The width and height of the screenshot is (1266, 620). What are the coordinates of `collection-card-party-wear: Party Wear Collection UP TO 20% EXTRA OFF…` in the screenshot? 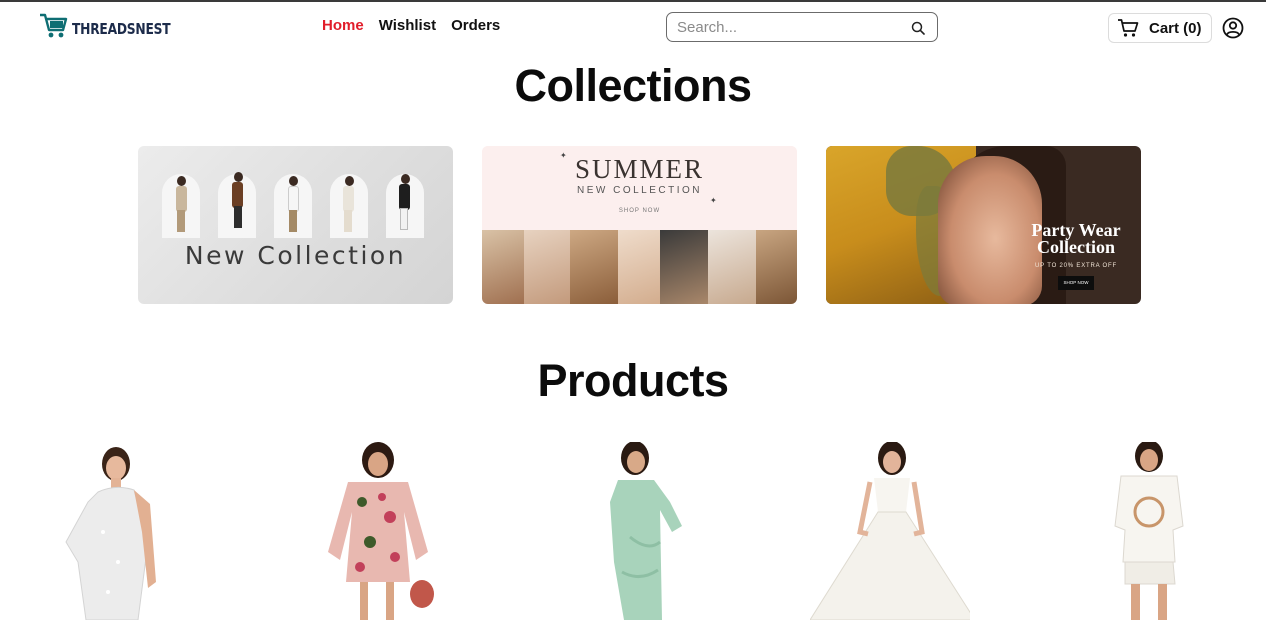 It's located at (983, 225).